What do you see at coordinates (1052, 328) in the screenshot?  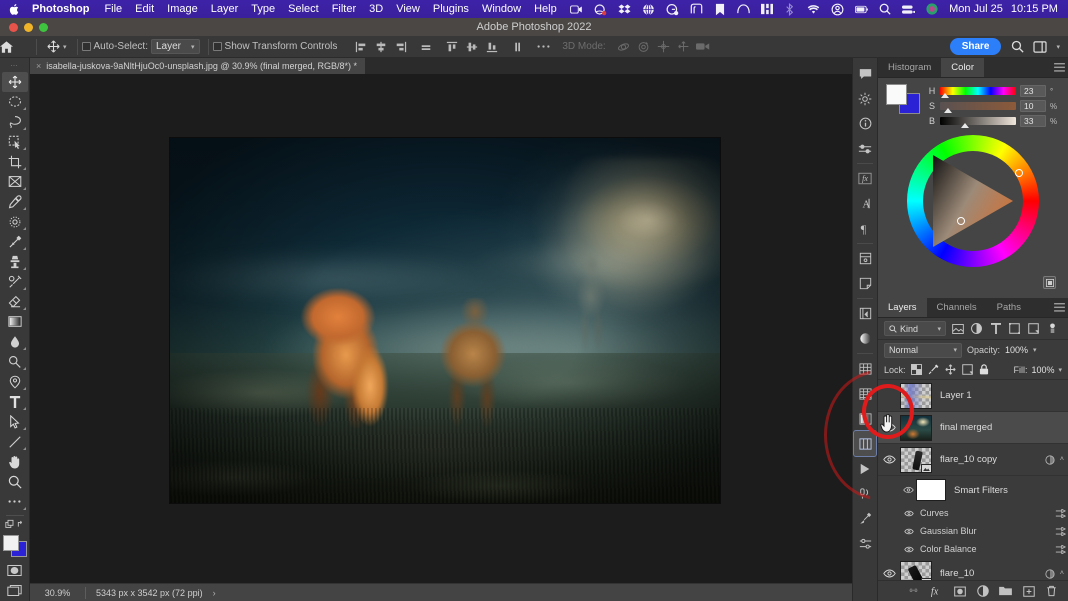 I see `filter-toggle-icon` at bounding box center [1052, 328].